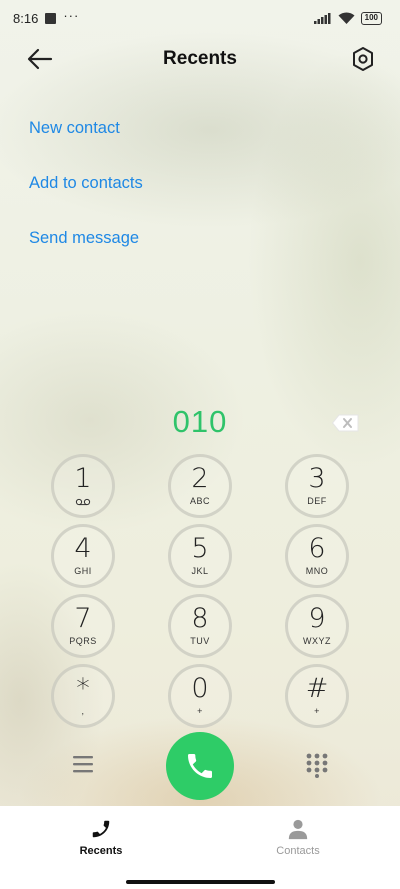  Describe the element at coordinates (322, 18) in the screenshot. I see `signal-icon` at that location.